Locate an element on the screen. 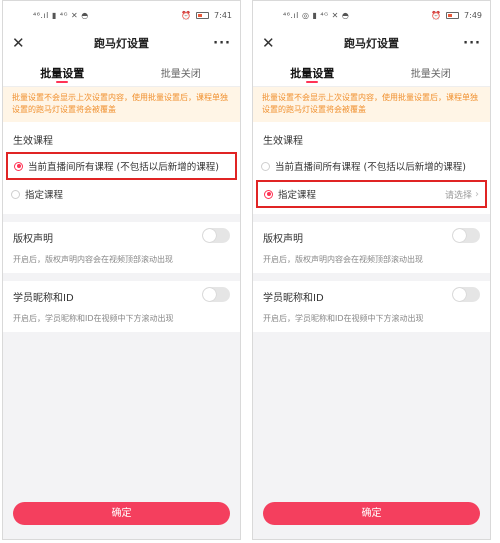 The height and width of the screenshot is (543, 500). status-time: 7:41 is located at coordinates (223, 15).